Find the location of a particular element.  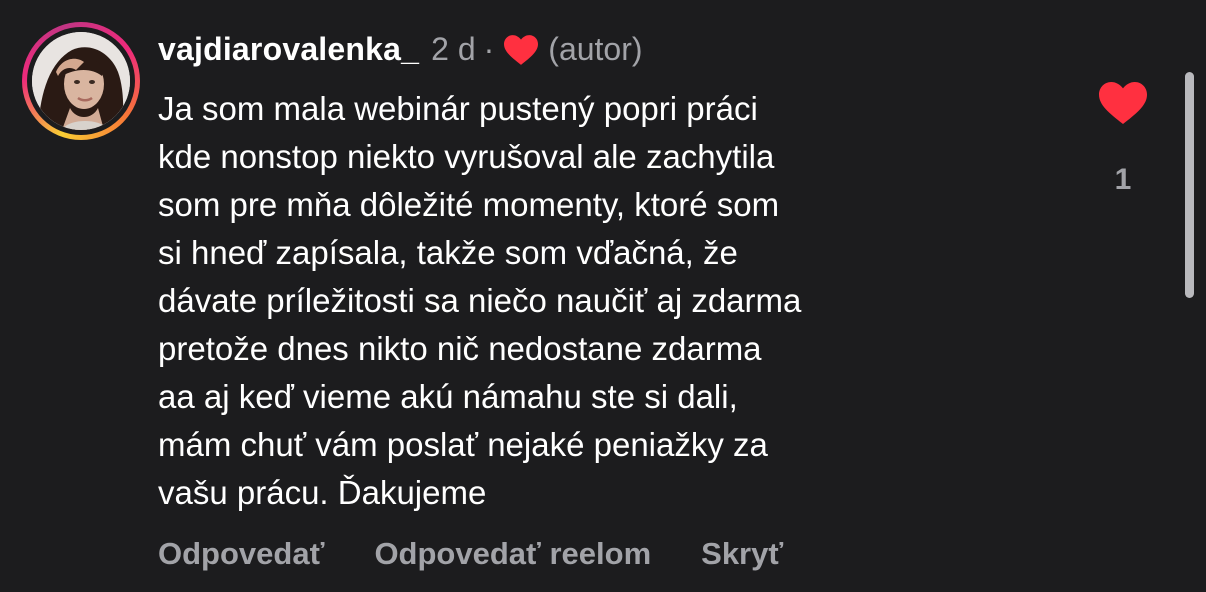

comment-text-line: pretože dnes nikto nič nedostane zdarma is located at coordinates (460, 348).